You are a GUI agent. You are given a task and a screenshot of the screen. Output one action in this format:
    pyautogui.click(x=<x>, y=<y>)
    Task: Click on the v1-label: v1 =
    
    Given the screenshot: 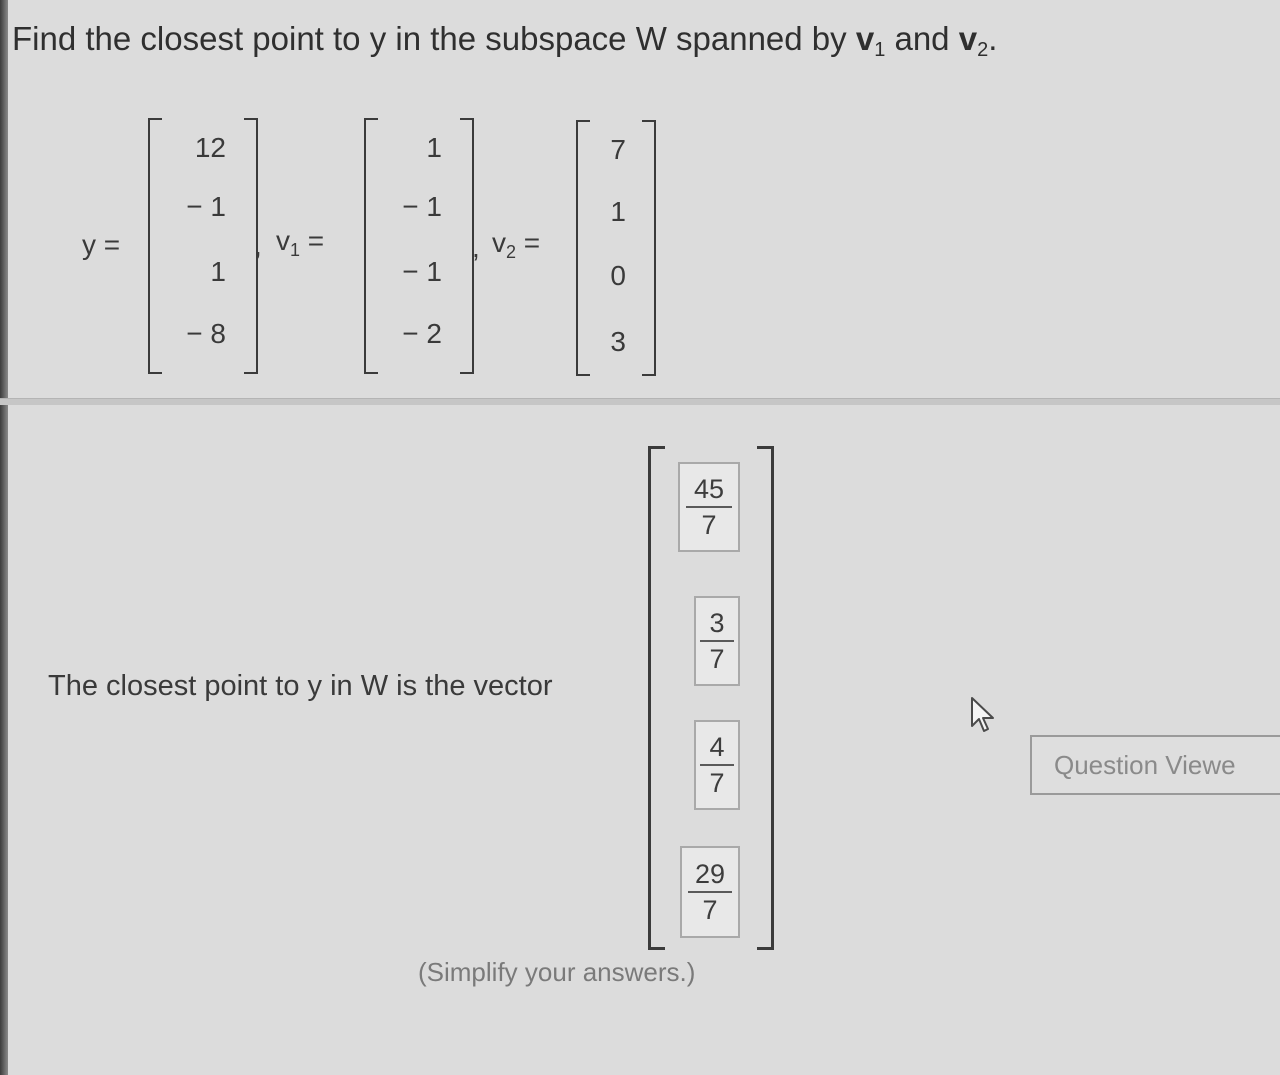 What is the action you would take?
    pyautogui.click(x=300, y=242)
    